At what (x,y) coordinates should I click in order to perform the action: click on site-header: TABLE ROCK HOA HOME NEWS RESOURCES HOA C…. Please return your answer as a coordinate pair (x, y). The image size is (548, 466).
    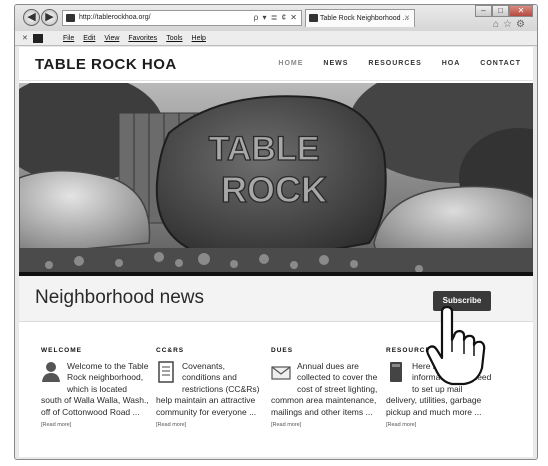
    Looking at the image, I should click on (276, 64).